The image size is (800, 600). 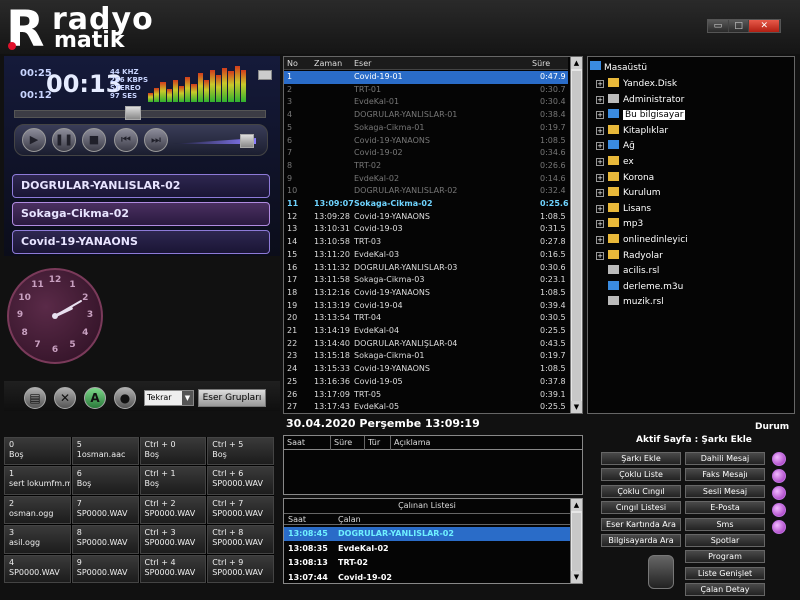 I want to click on log-col: Tür, so click(x=372, y=443).